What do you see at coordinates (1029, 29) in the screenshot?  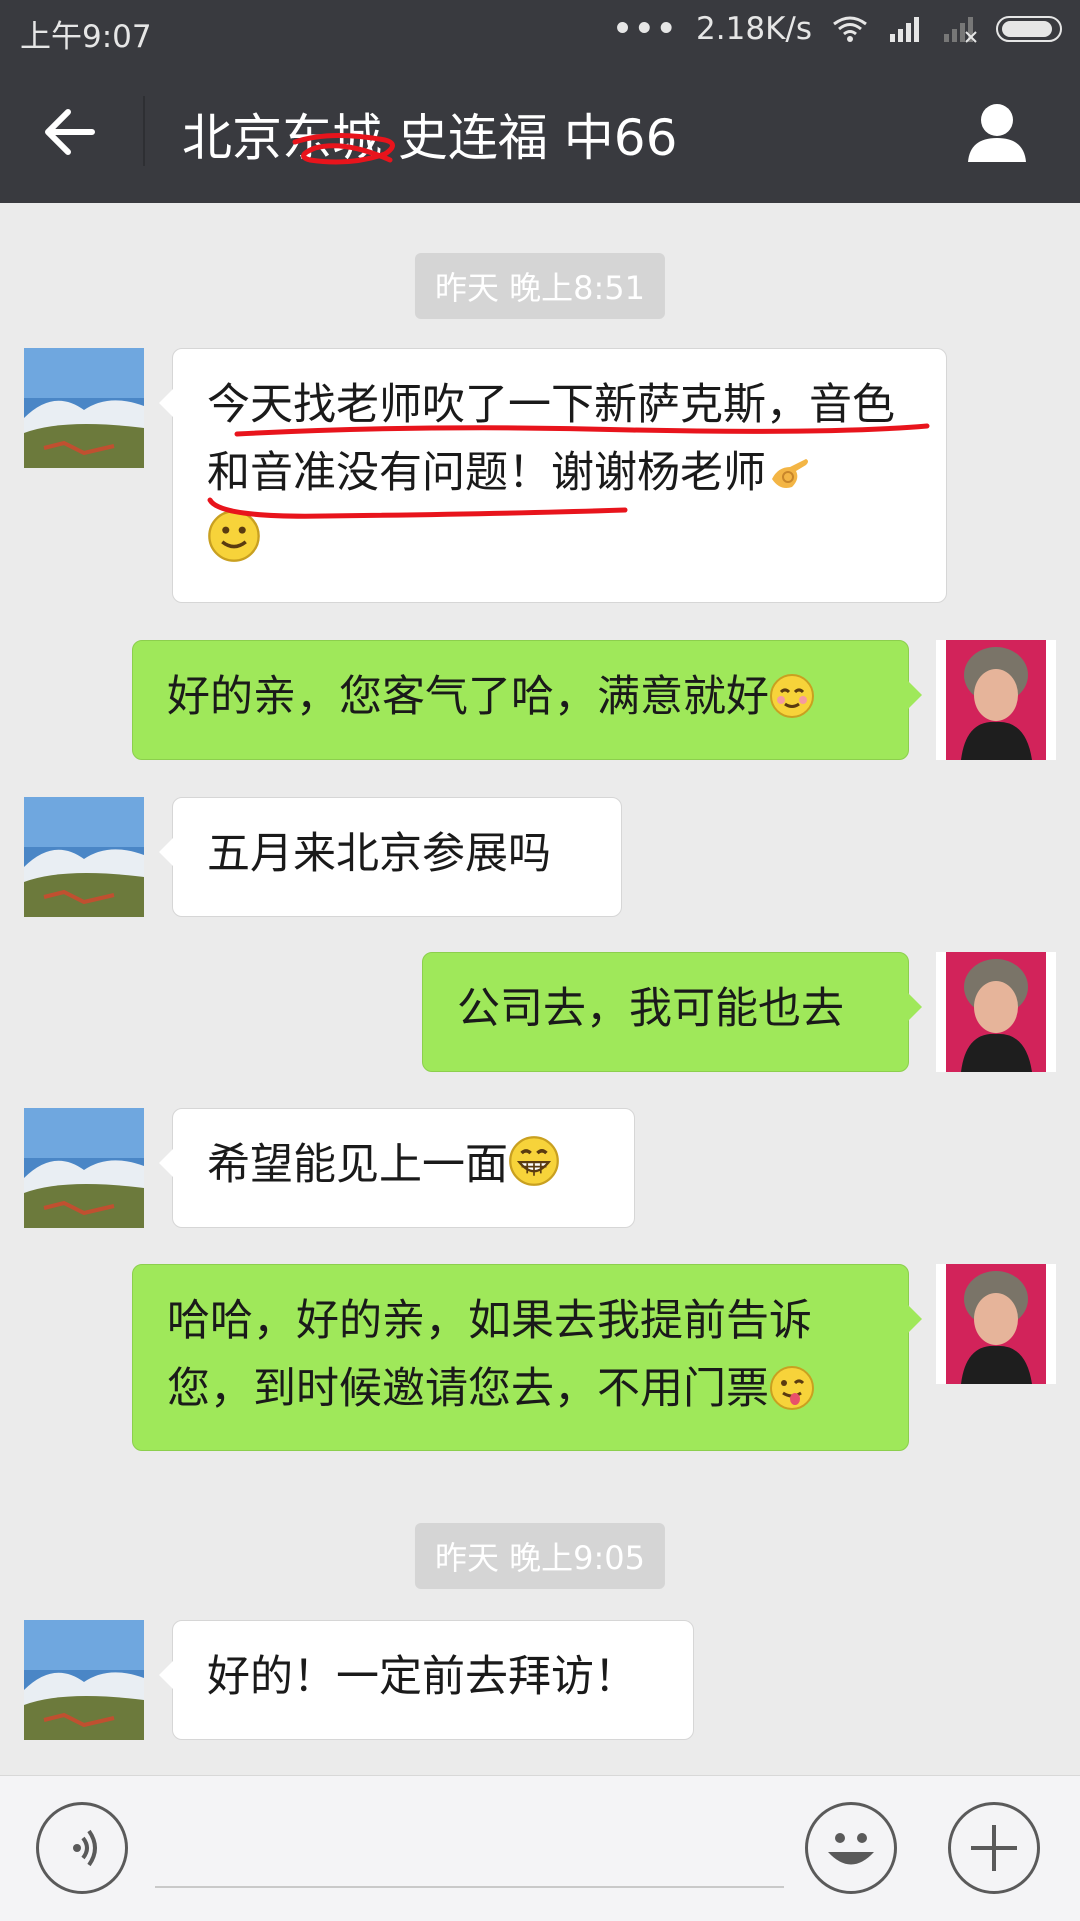 I see `battery-icon` at bounding box center [1029, 29].